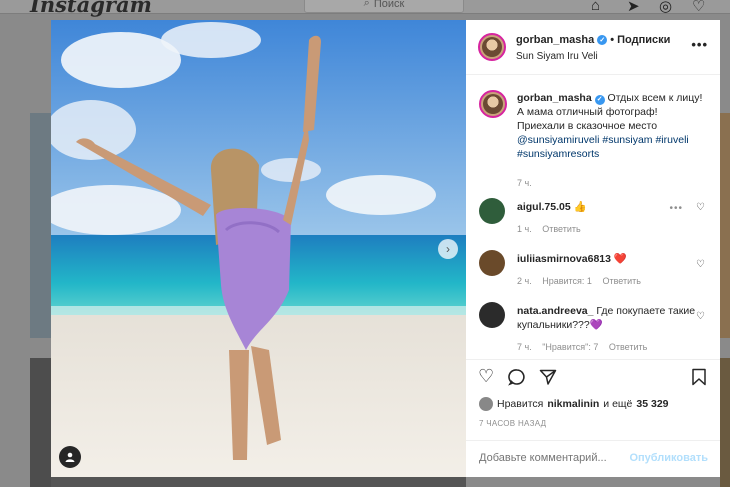  I want to click on post-comment-button: Опубликовать, so click(668, 458).